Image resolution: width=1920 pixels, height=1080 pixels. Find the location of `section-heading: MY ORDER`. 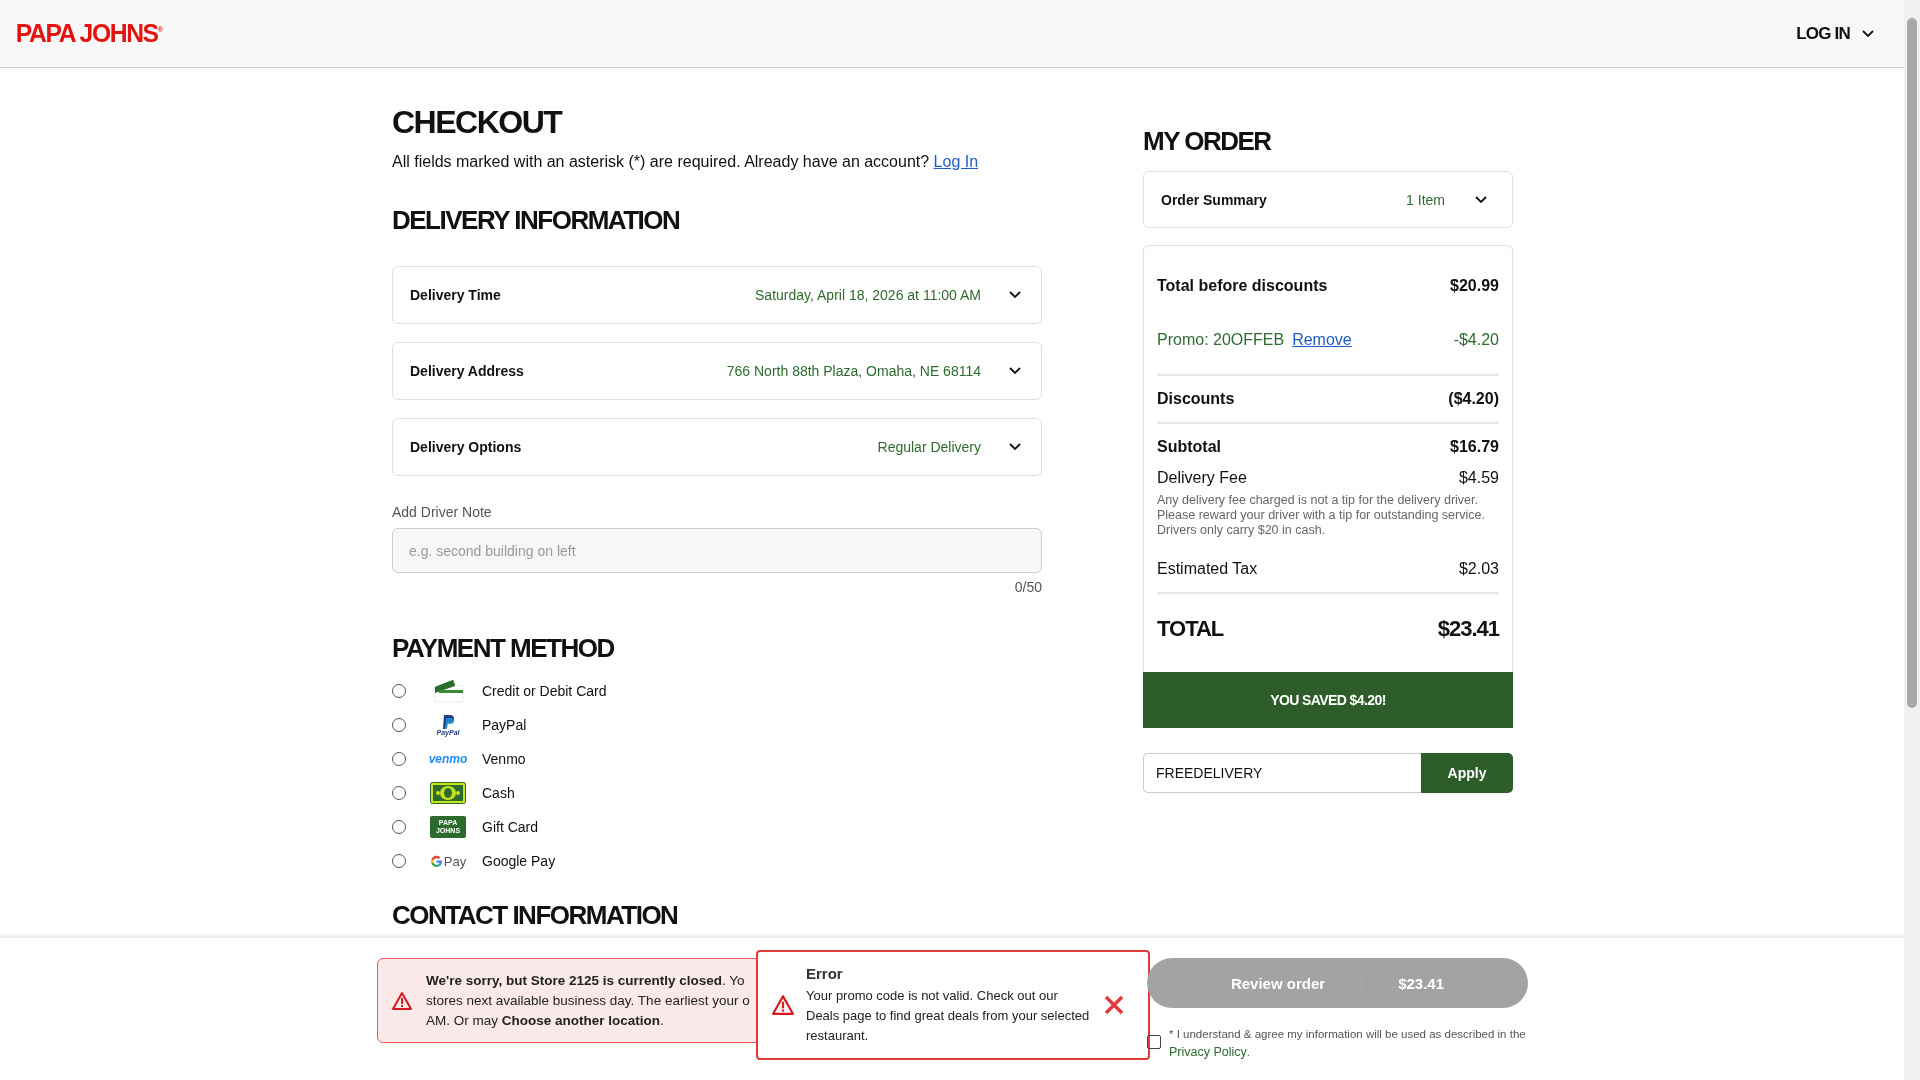

section-heading: MY ORDER is located at coordinates (1208, 141).